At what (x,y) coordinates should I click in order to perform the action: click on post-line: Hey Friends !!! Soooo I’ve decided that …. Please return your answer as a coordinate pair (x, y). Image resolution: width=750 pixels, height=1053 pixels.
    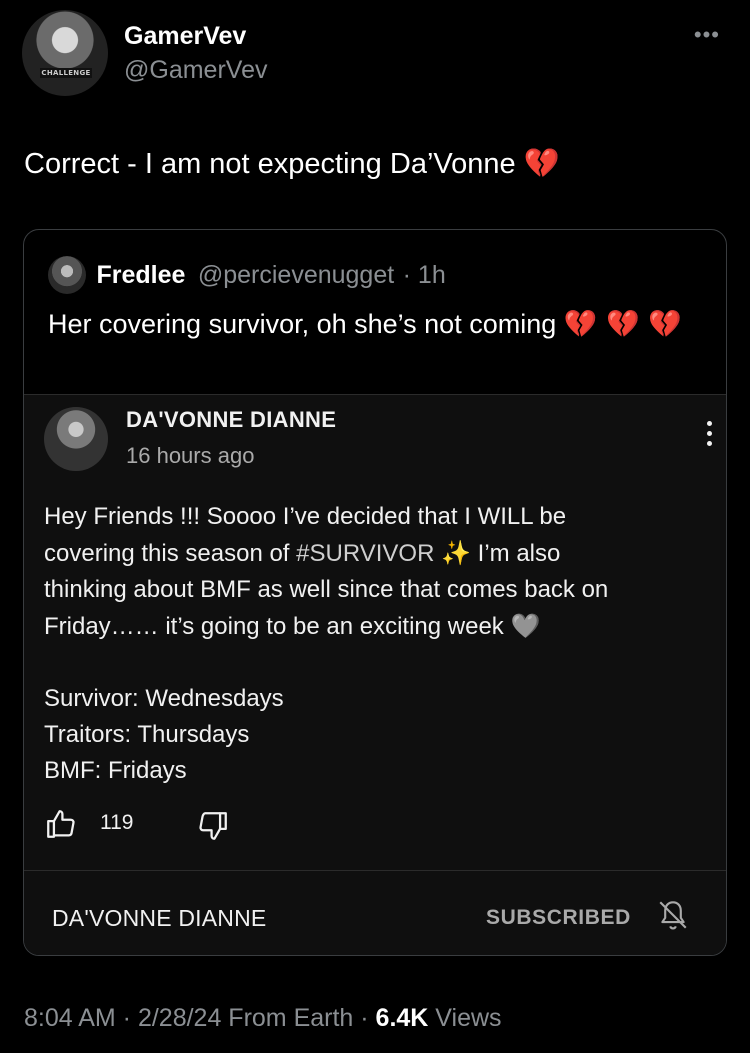
    Looking at the image, I should click on (305, 516).